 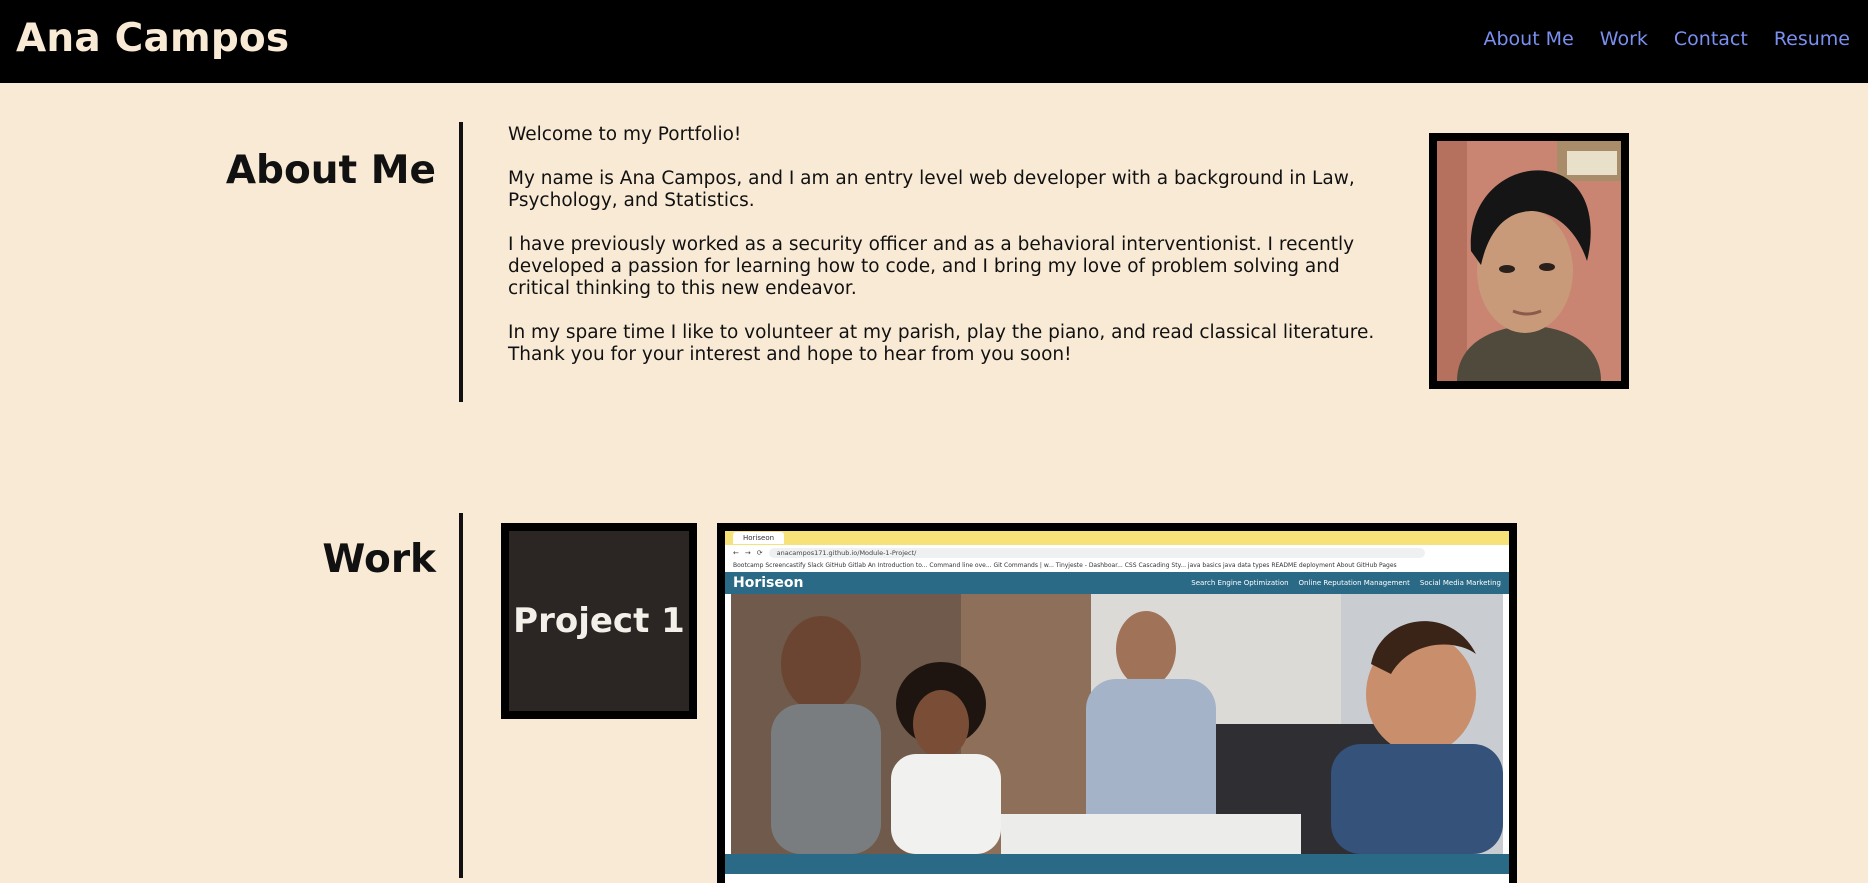 What do you see at coordinates (747, 552) in the screenshot?
I see `browser-forward-icon: →` at bounding box center [747, 552].